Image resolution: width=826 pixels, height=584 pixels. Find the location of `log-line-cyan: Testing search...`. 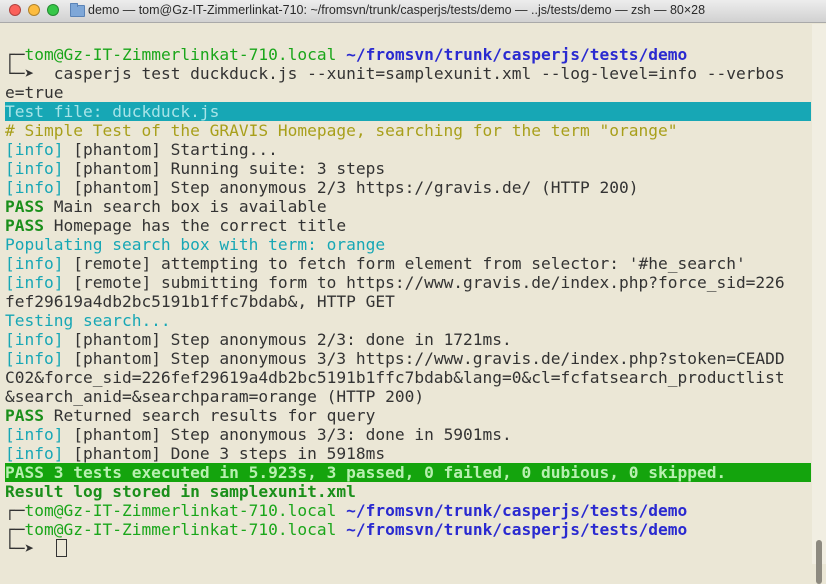

log-line-cyan: Testing search... is located at coordinates (408, 320).